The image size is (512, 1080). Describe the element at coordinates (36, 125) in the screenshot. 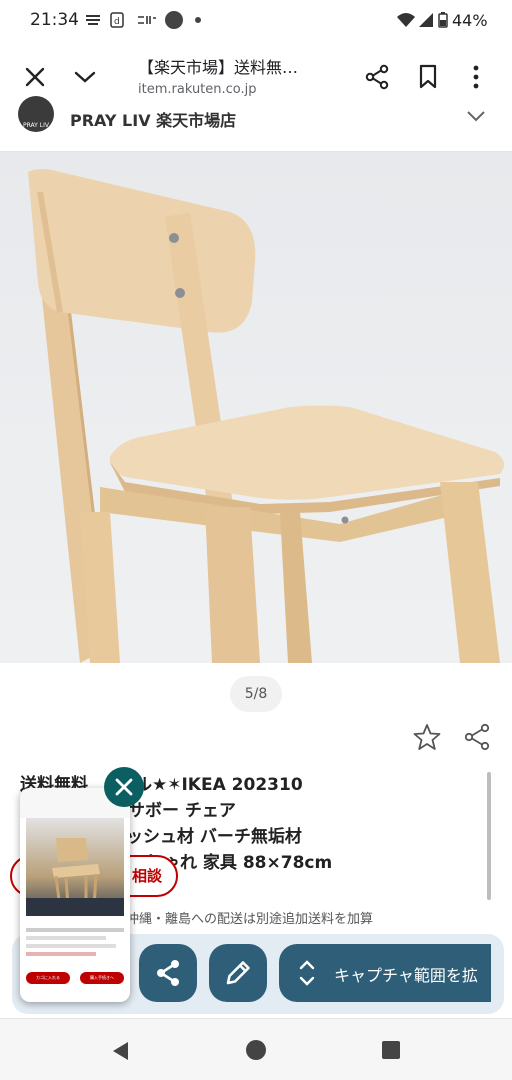

I see `svg-text: PRAY LIV` at that location.